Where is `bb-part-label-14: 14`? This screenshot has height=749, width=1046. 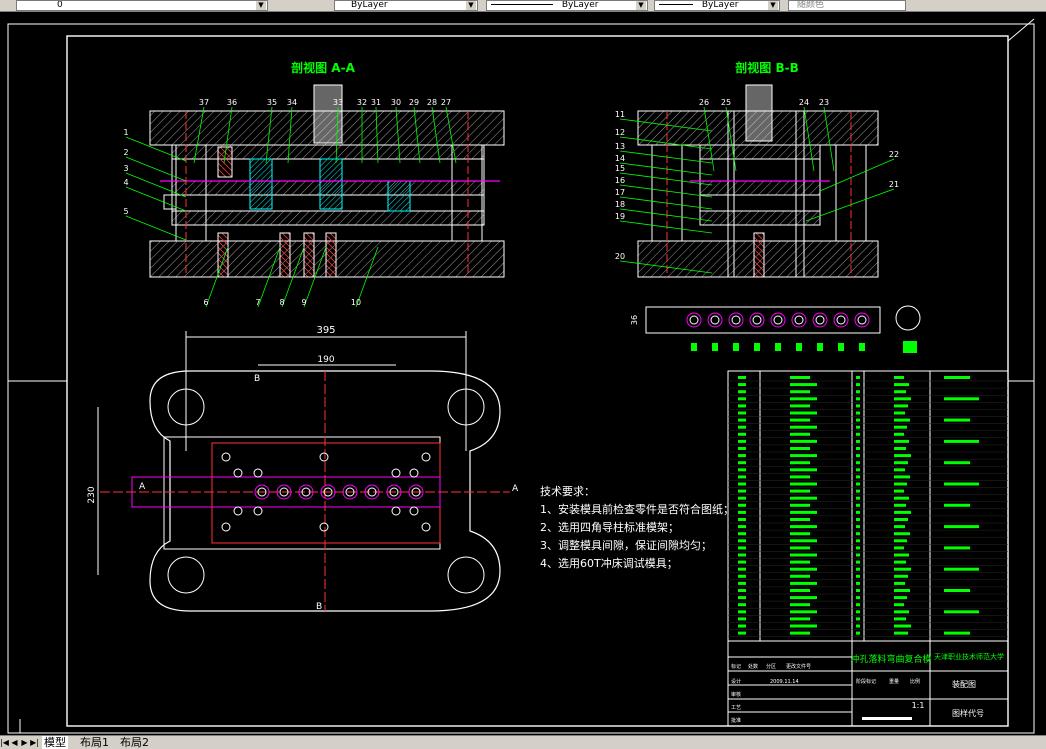 bb-part-label-14: 14 is located at coordinates (620, 158).